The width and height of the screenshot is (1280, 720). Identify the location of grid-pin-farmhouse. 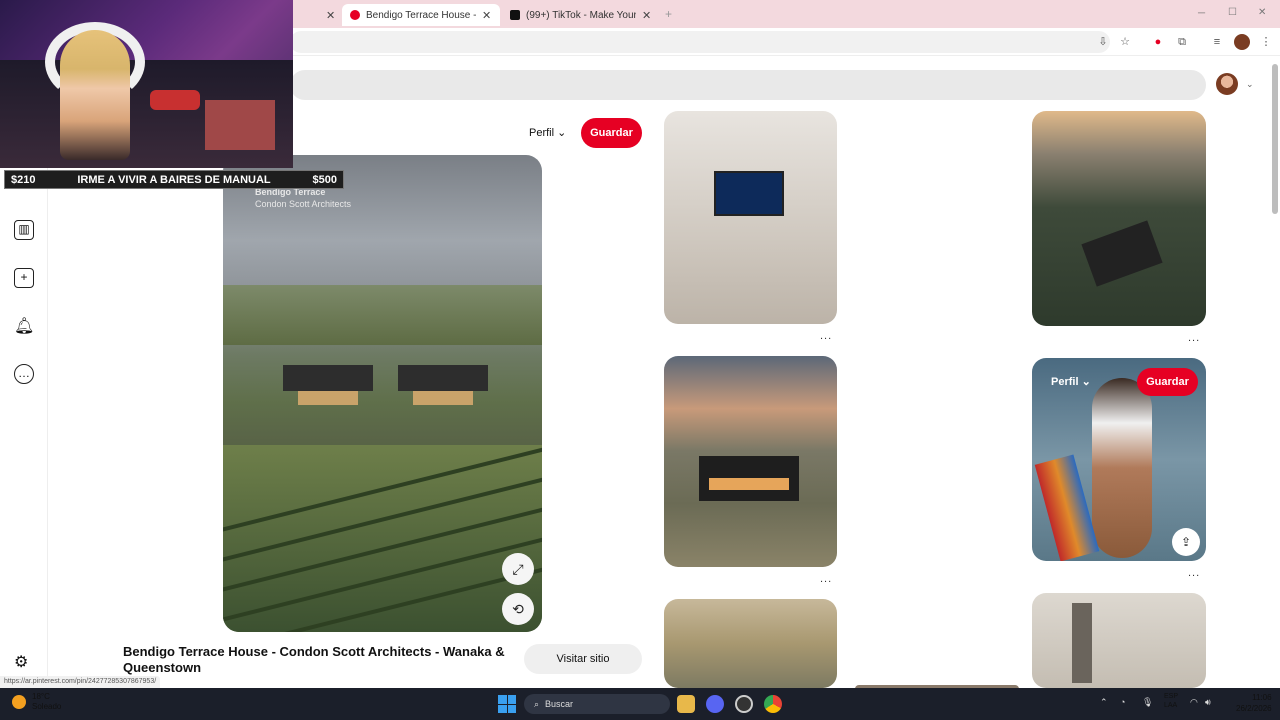
(750, 461).